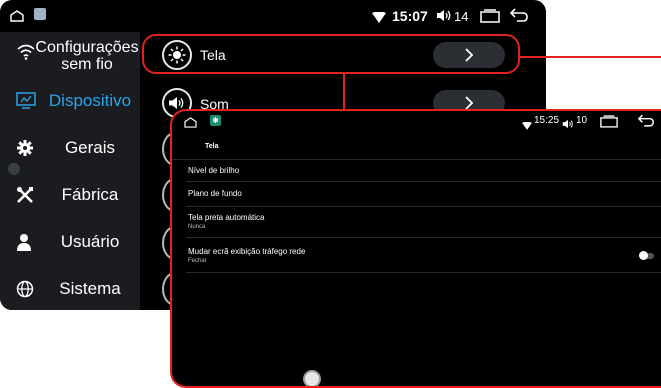 The width and height of the screenshot is (661, 388). What do you see at coordinates (40, 14) in the screenshot?
I see `app-icon` at bounding box center [40, 14].